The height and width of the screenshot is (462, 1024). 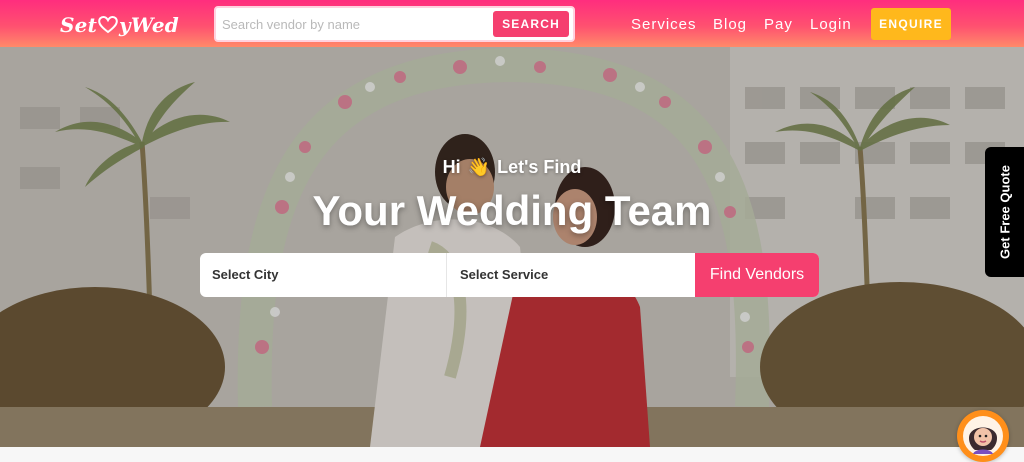 I want to click on chat-avatar-icon, so click(x=983, y=436).